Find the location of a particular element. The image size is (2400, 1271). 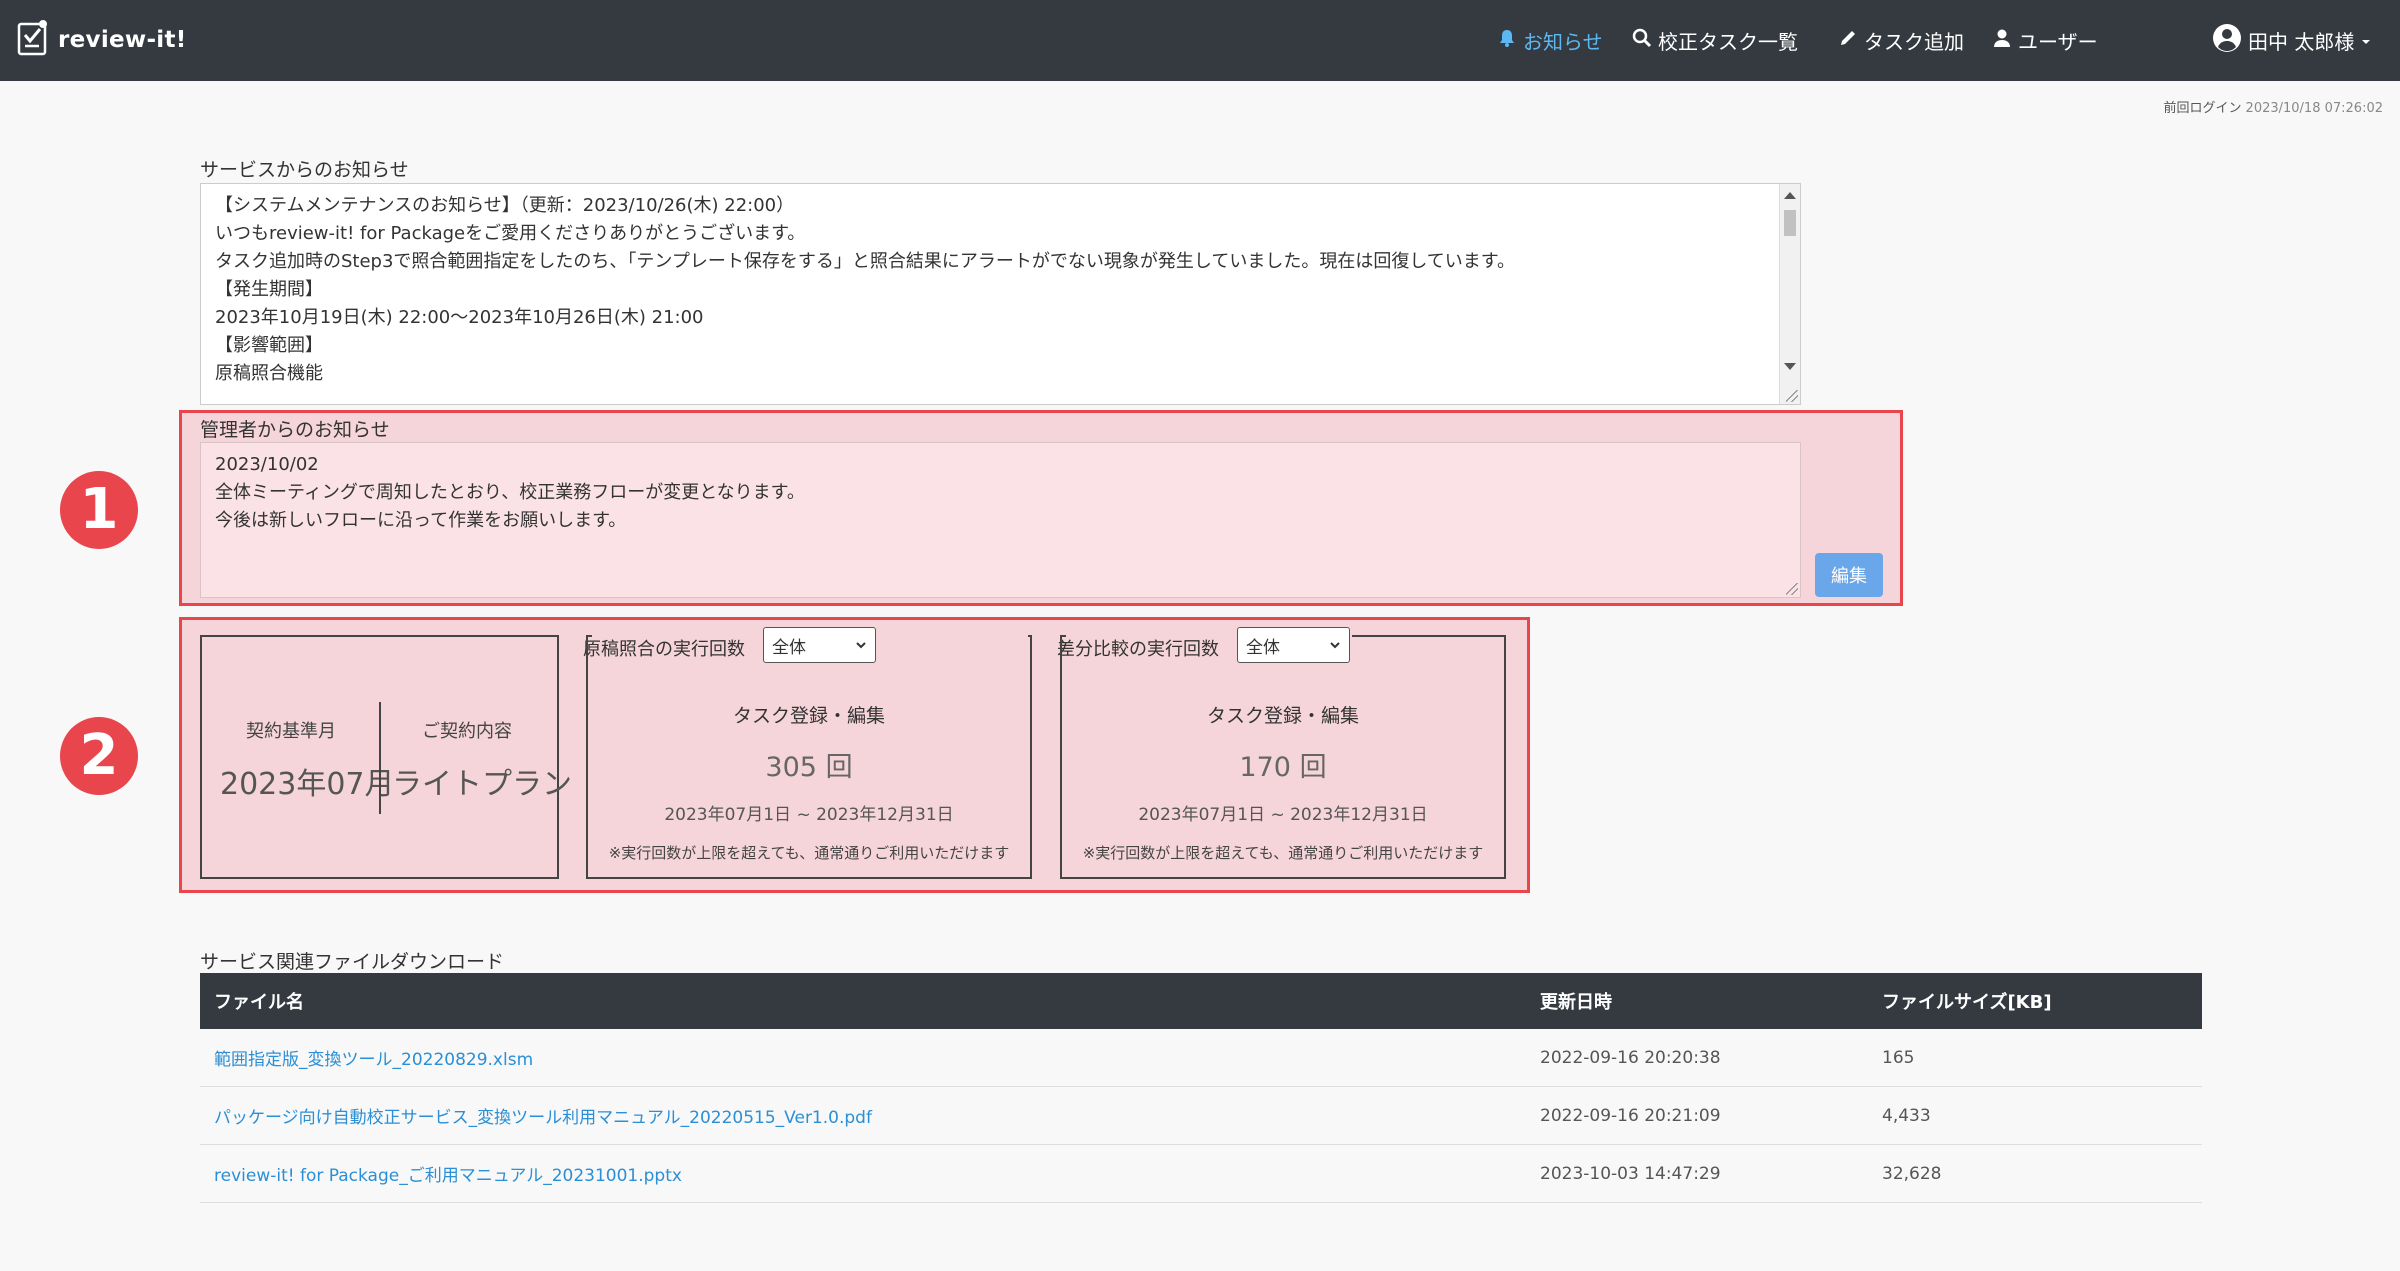

column-header-file-name: ファイル名 is located at coordinates (863, 1001).